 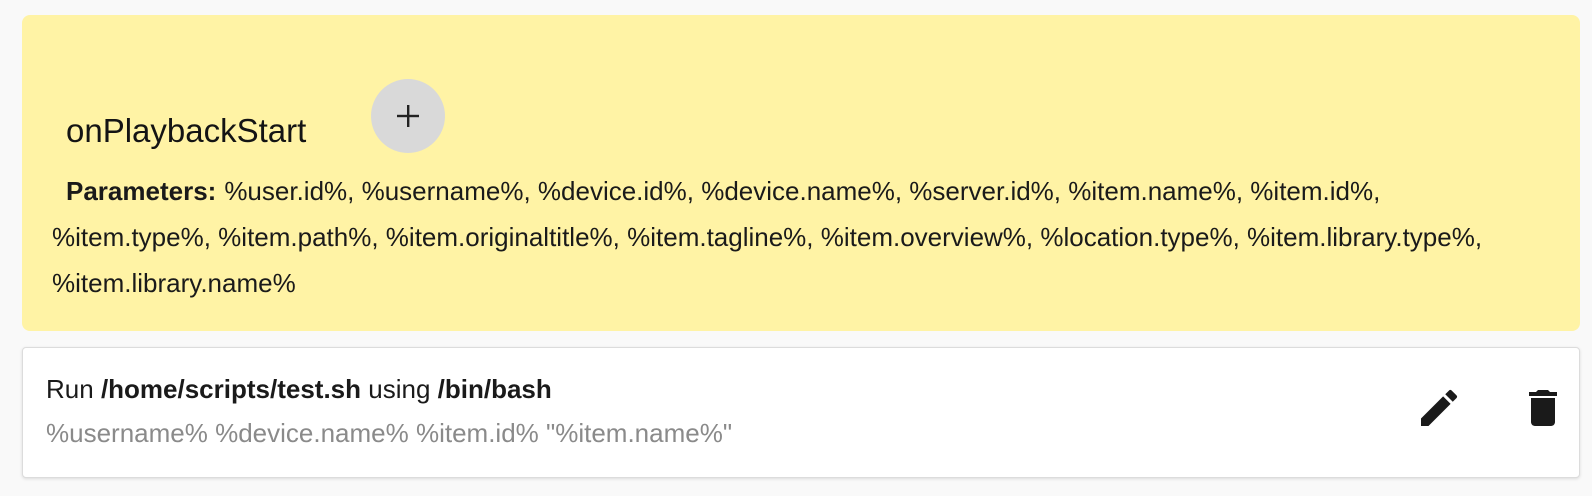 What do you see at coordinates (70, 389) in the screenshot?
I see `run-label: Run` at bounding box center [70, 389].